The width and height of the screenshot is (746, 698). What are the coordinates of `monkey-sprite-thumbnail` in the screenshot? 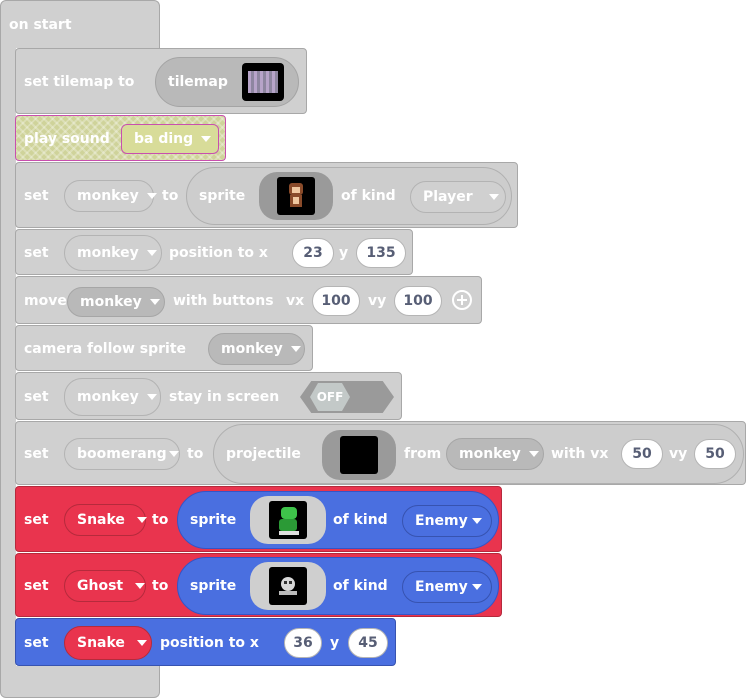 It's located at (296, 196).